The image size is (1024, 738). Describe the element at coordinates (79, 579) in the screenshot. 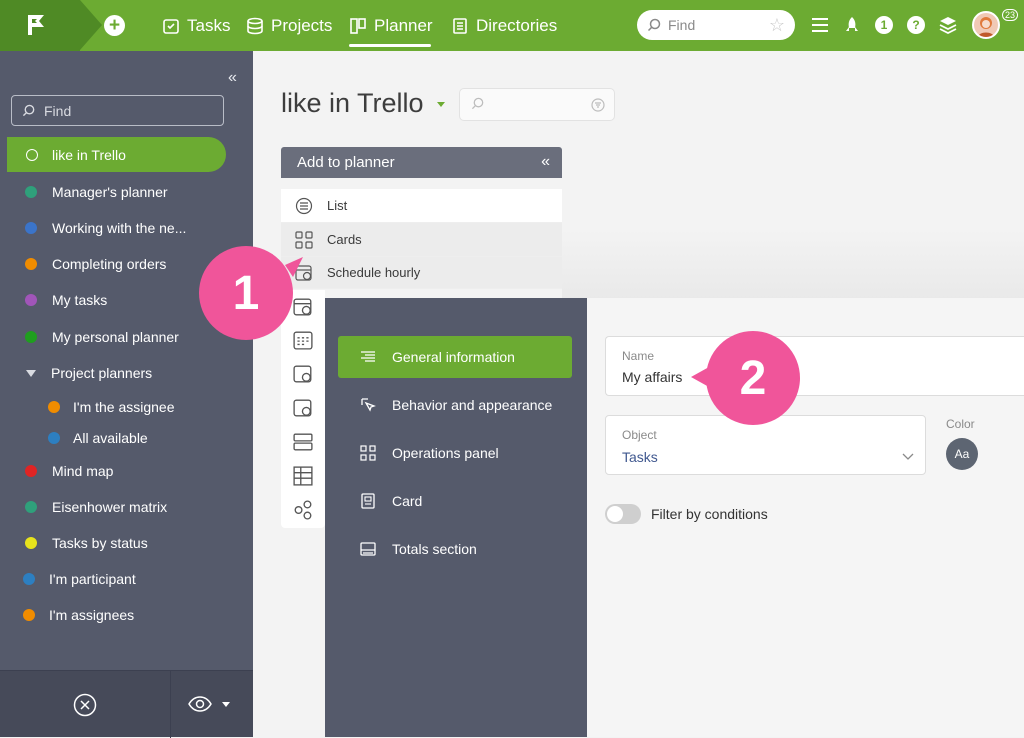

I see `sidebar-item: I'm participant` at that location.